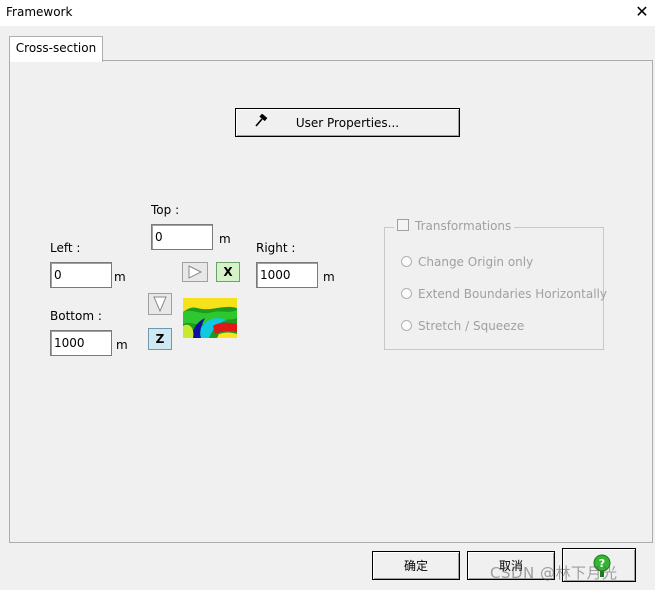 This screenshot has width=655, height=590. Describe the element at coordinates (327, 13) in the screenshot. I see `title-bar` at that location.